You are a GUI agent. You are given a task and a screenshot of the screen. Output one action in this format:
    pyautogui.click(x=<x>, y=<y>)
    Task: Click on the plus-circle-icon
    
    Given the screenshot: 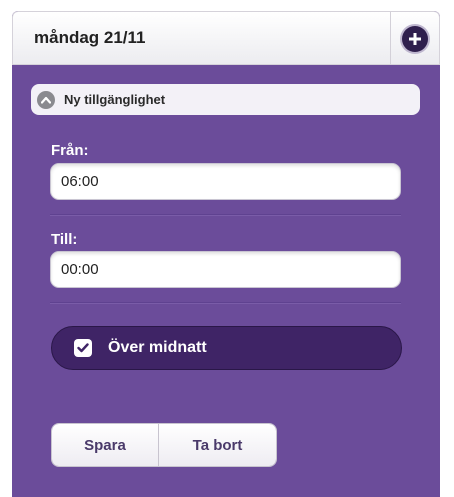 What is the action you would take?
    pyautogui.click(x=415, y=38)
    